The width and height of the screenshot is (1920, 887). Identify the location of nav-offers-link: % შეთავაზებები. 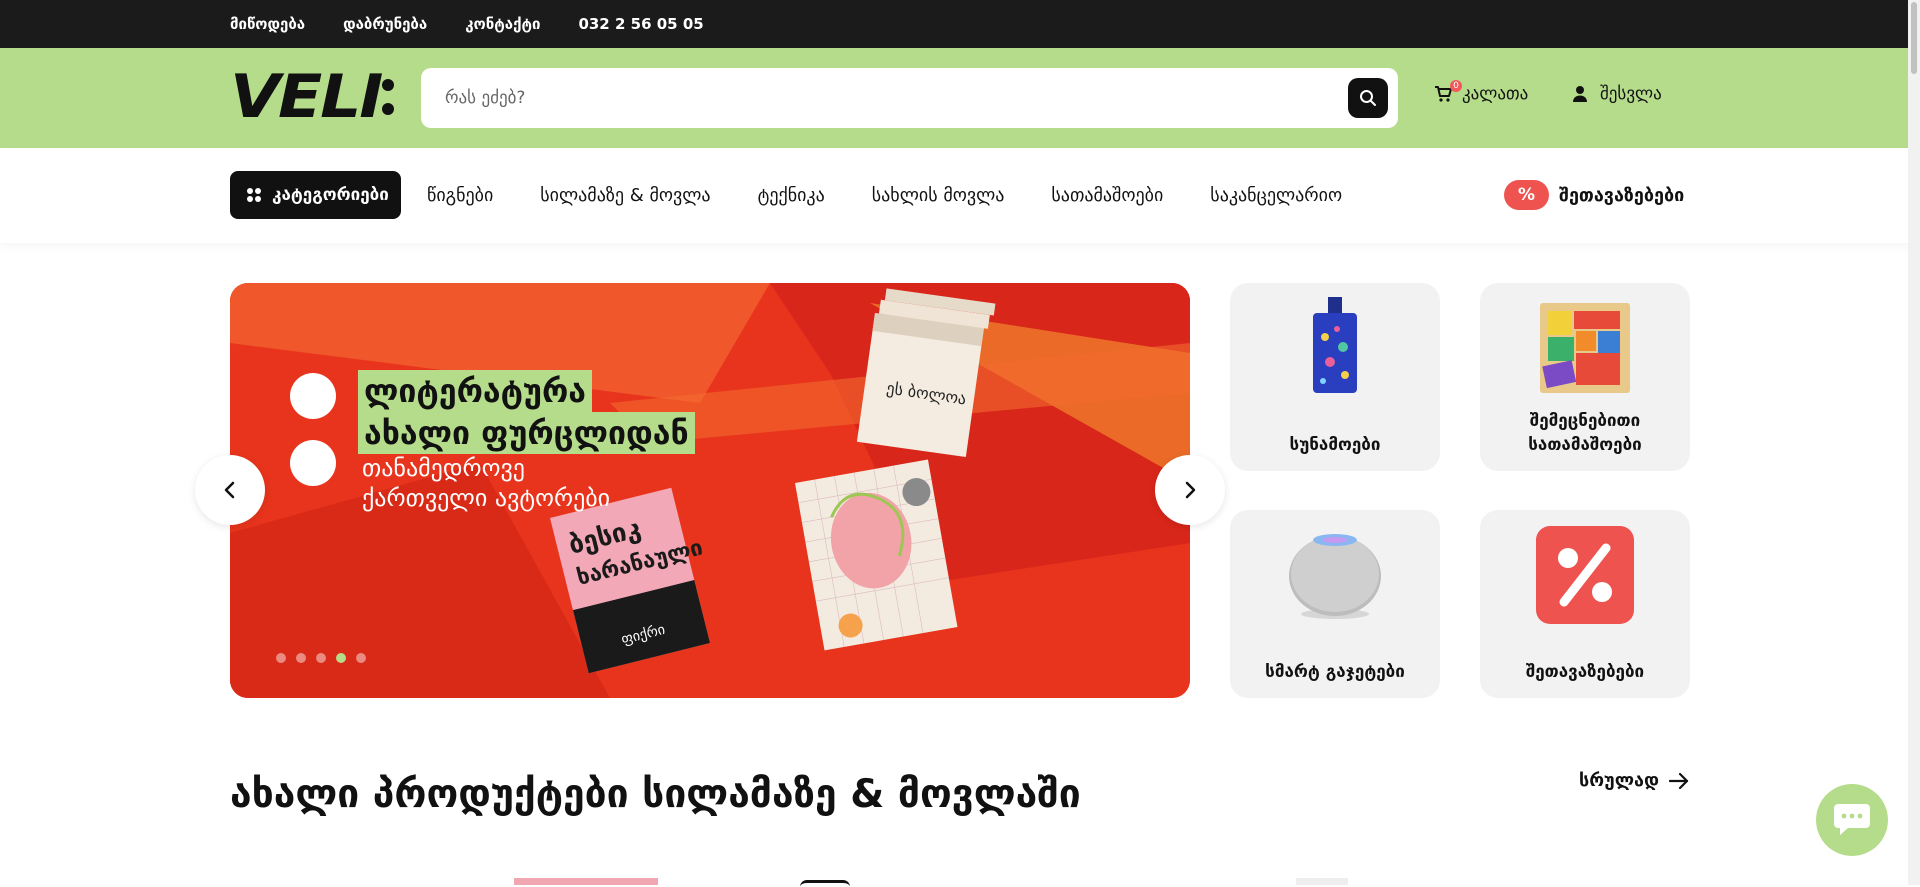
(1594, 195).